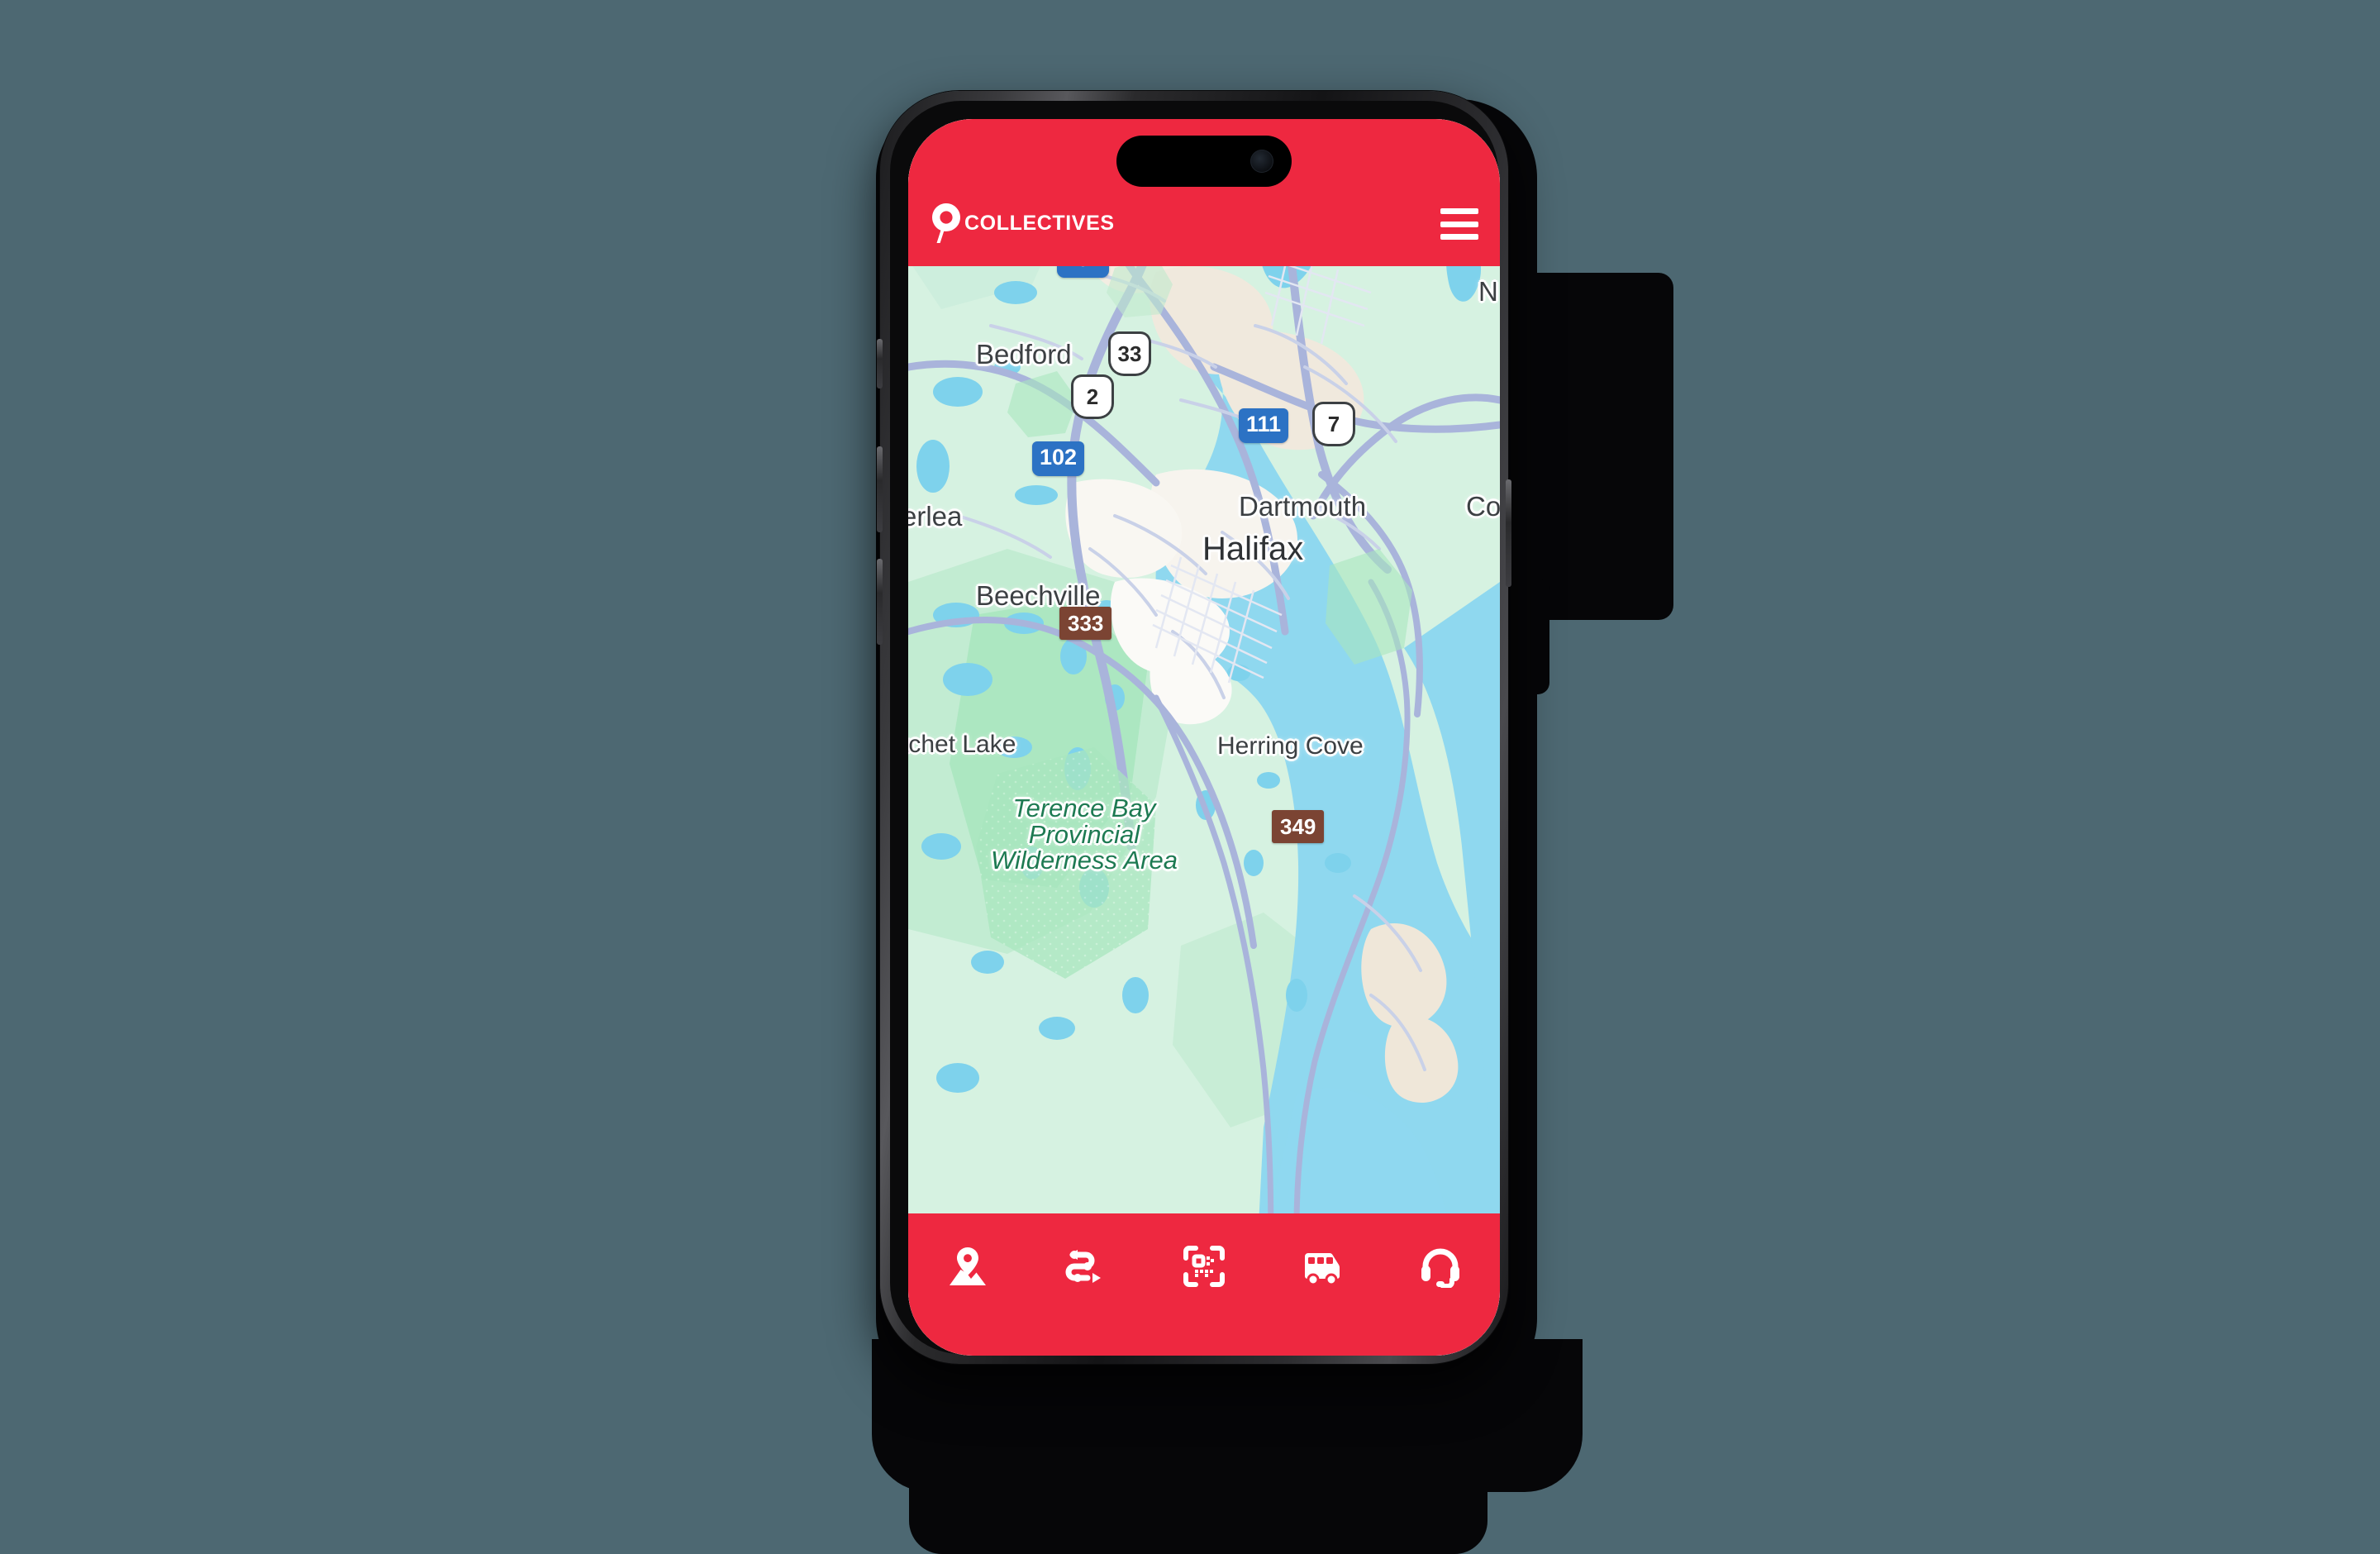  What do you see at coordinates (880, 363) in the screenshot?
I see `action-button` at bounding box center [880, 363].